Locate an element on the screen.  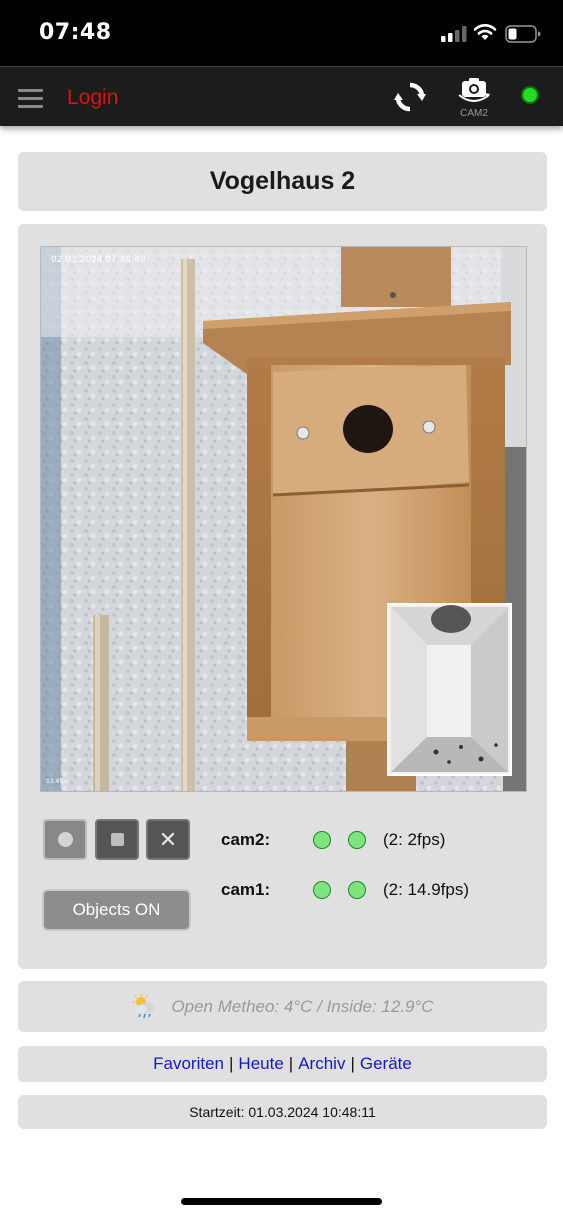
close-icon: ✕ is located at coordinates (168, 839).